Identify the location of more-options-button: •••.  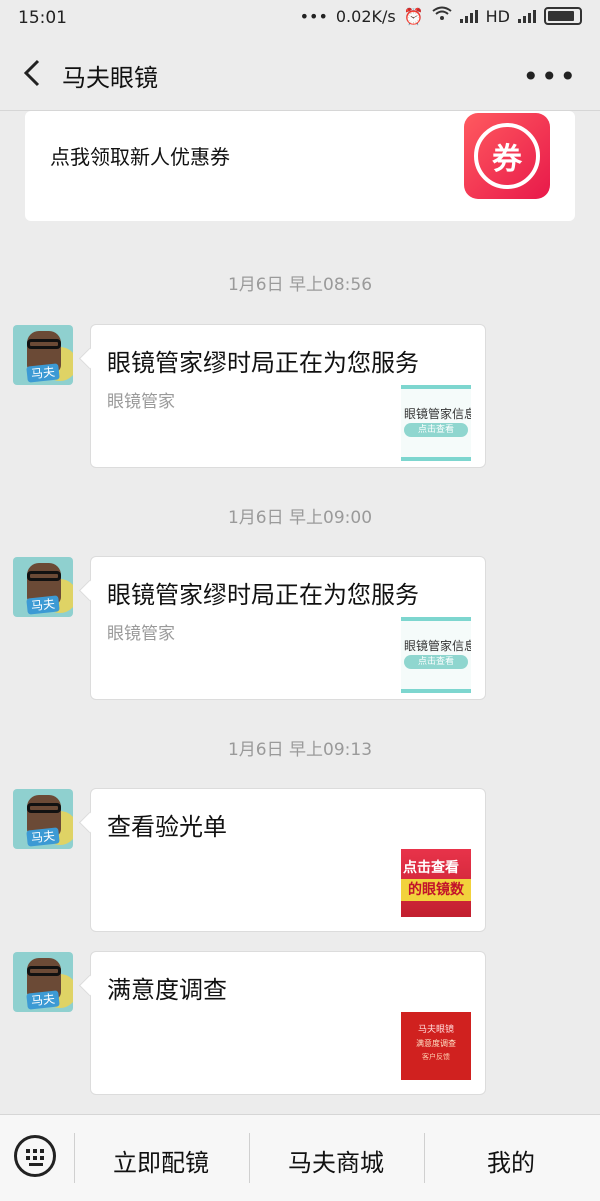
(550, 76).